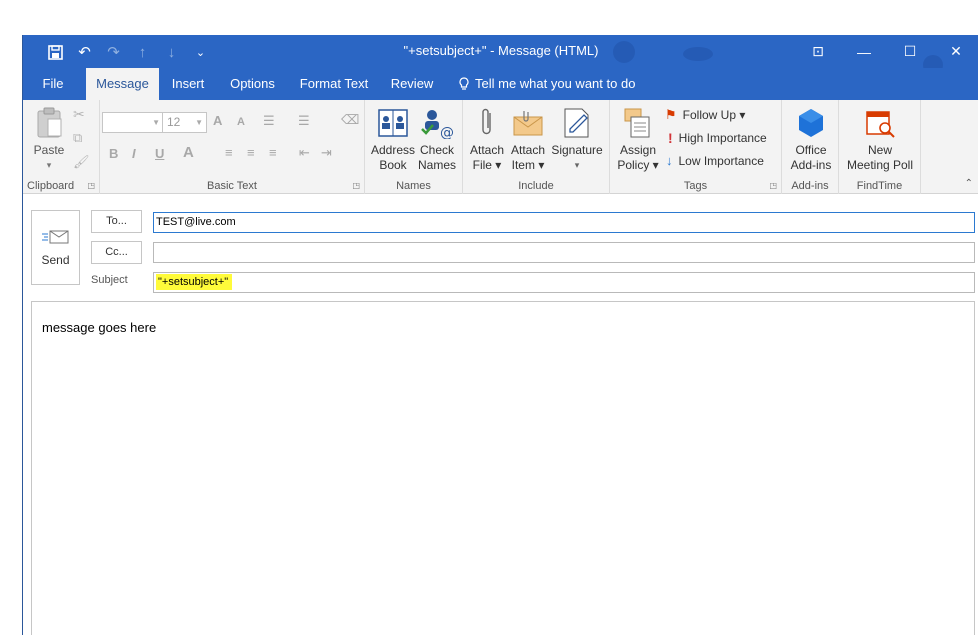  What do you see at coordinates (811, 123) in the screenshot?
I see `office-addins-icon` at bounding box center [811, 123].